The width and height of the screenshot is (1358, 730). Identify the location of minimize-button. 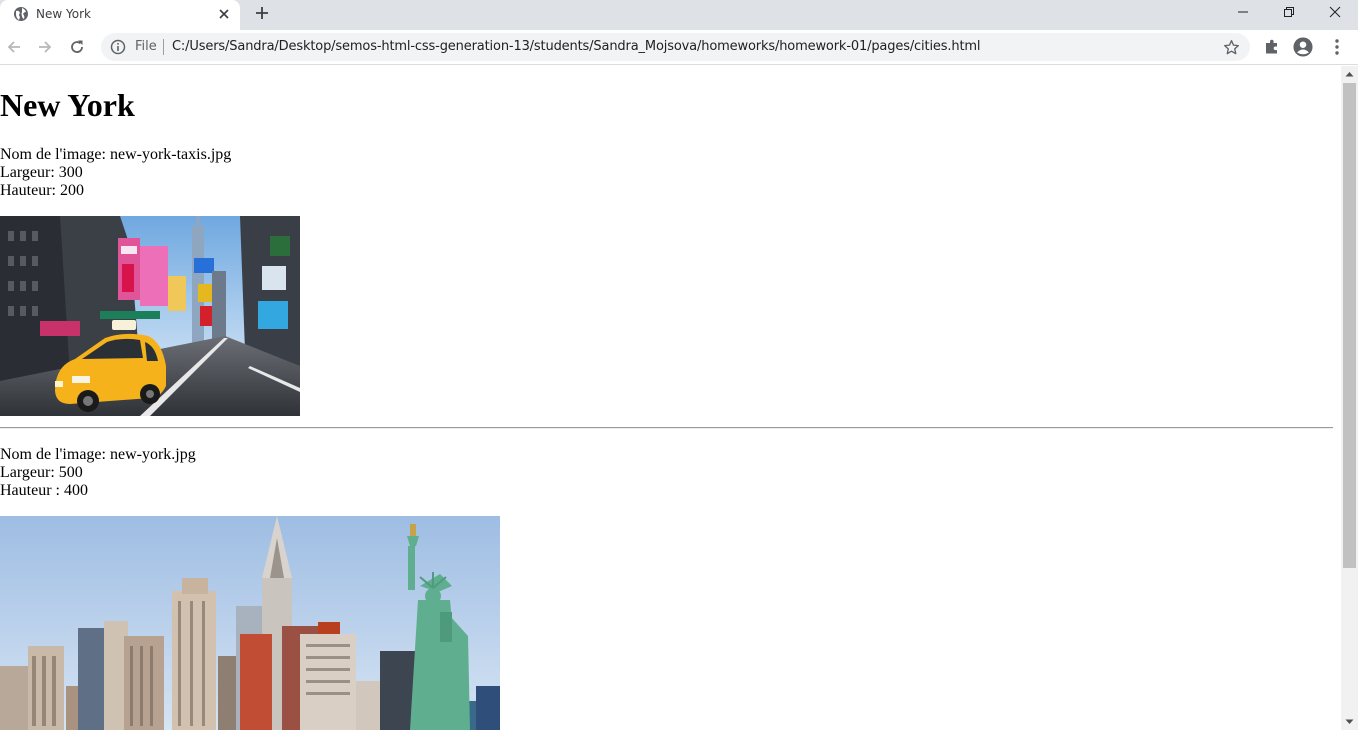
(1243, 12).